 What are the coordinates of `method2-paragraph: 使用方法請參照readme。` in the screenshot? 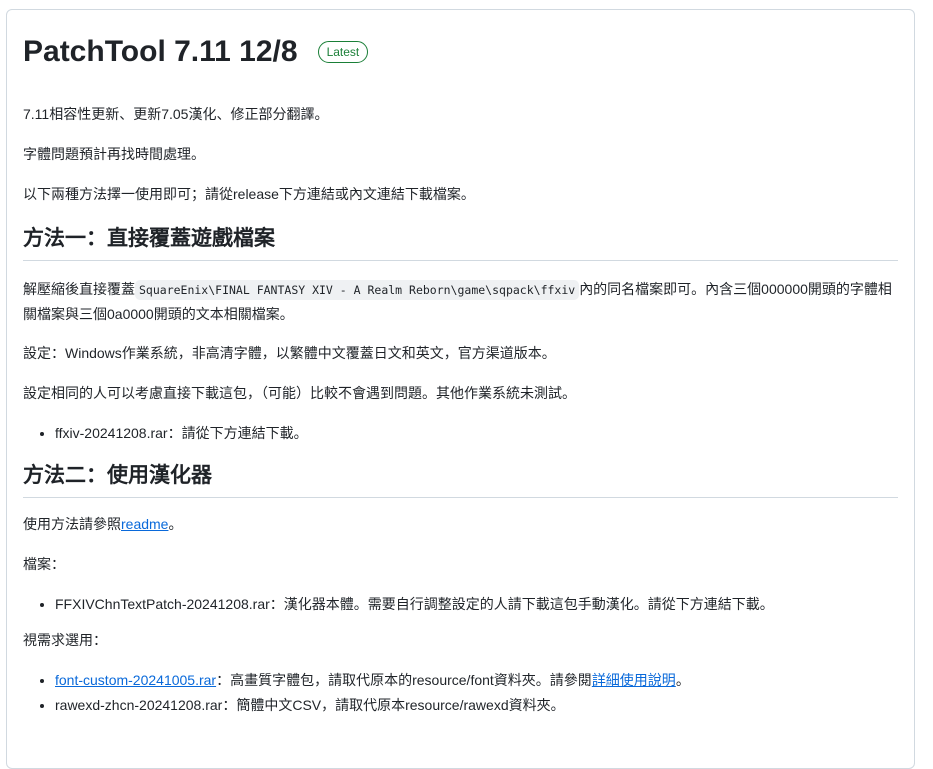 It's located at (460, 524).